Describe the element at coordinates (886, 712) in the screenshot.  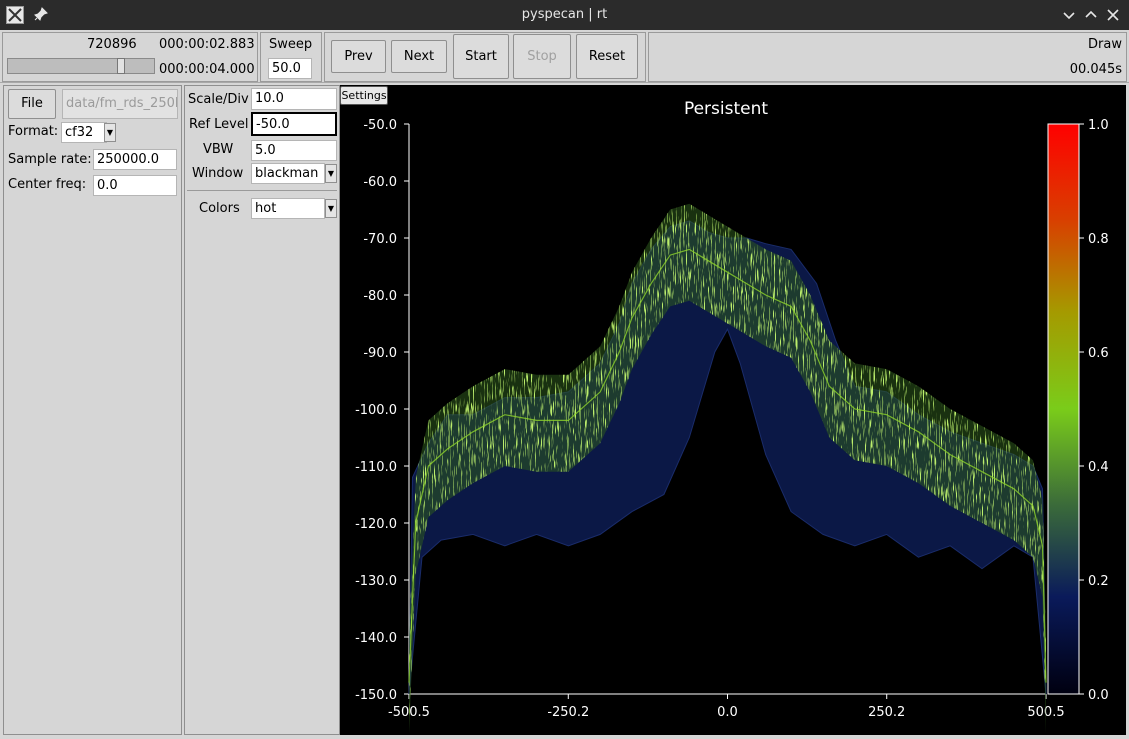
I see `x-tick-label: 250.2` at that location.